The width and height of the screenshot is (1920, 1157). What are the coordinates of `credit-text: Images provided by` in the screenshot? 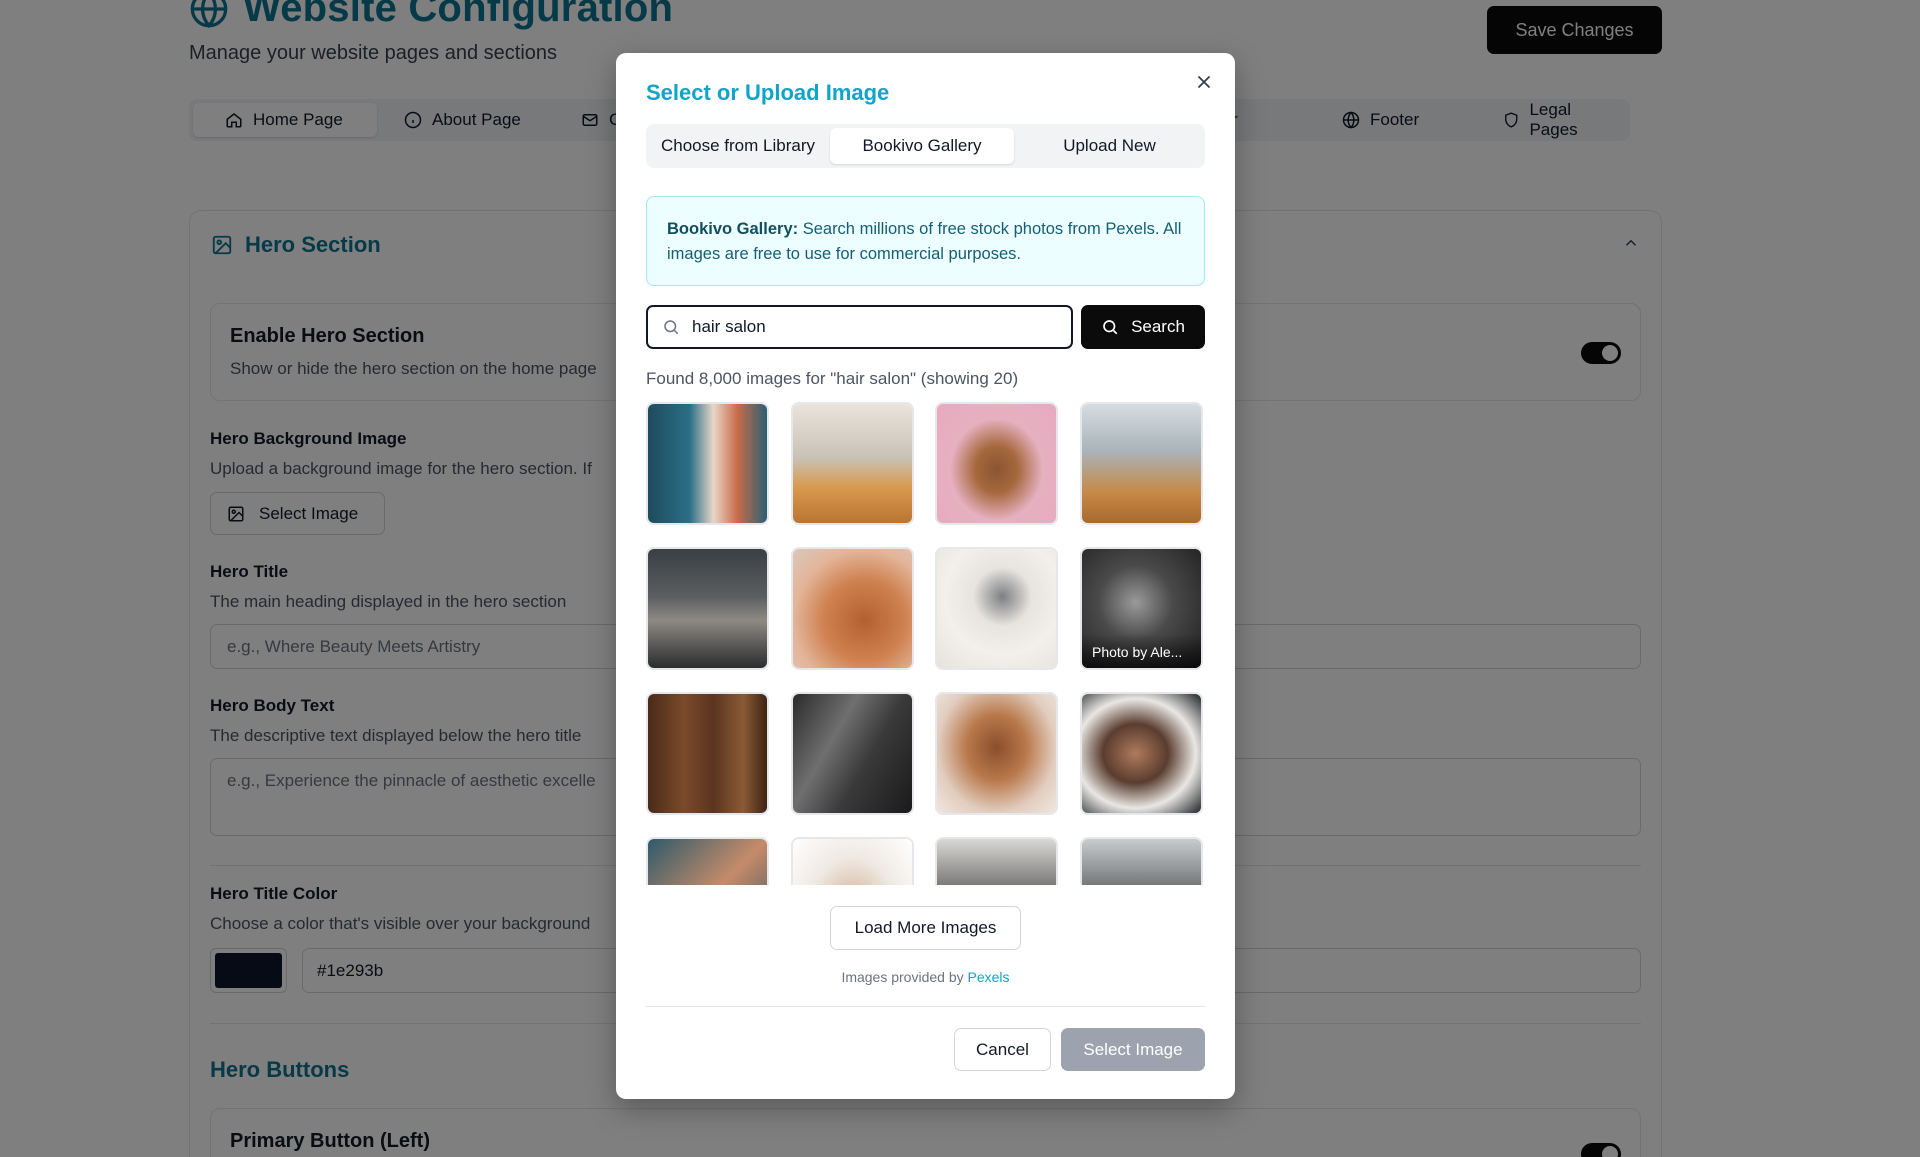 It's located at (904, 977).